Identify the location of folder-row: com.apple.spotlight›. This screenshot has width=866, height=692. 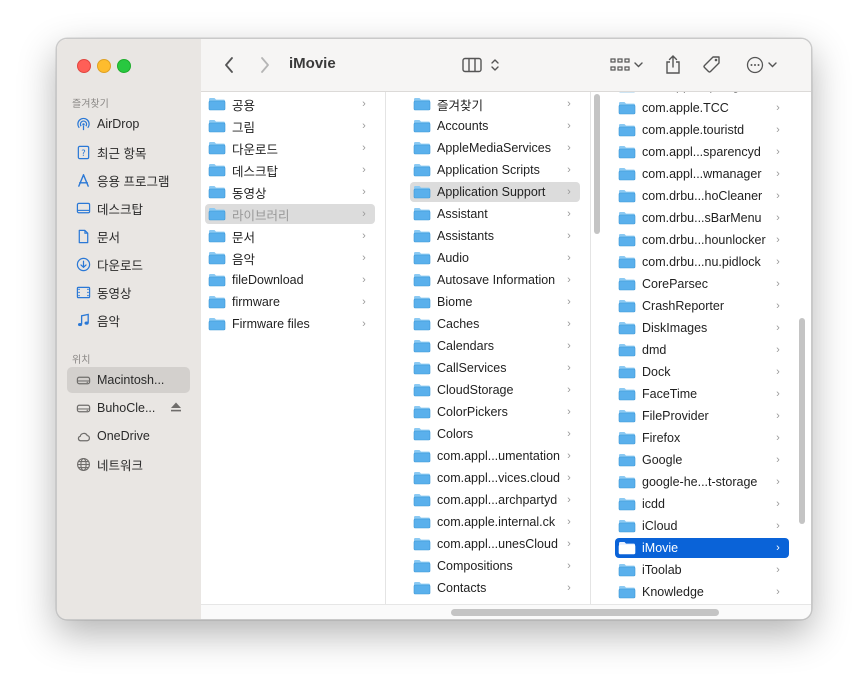
(702, 94).